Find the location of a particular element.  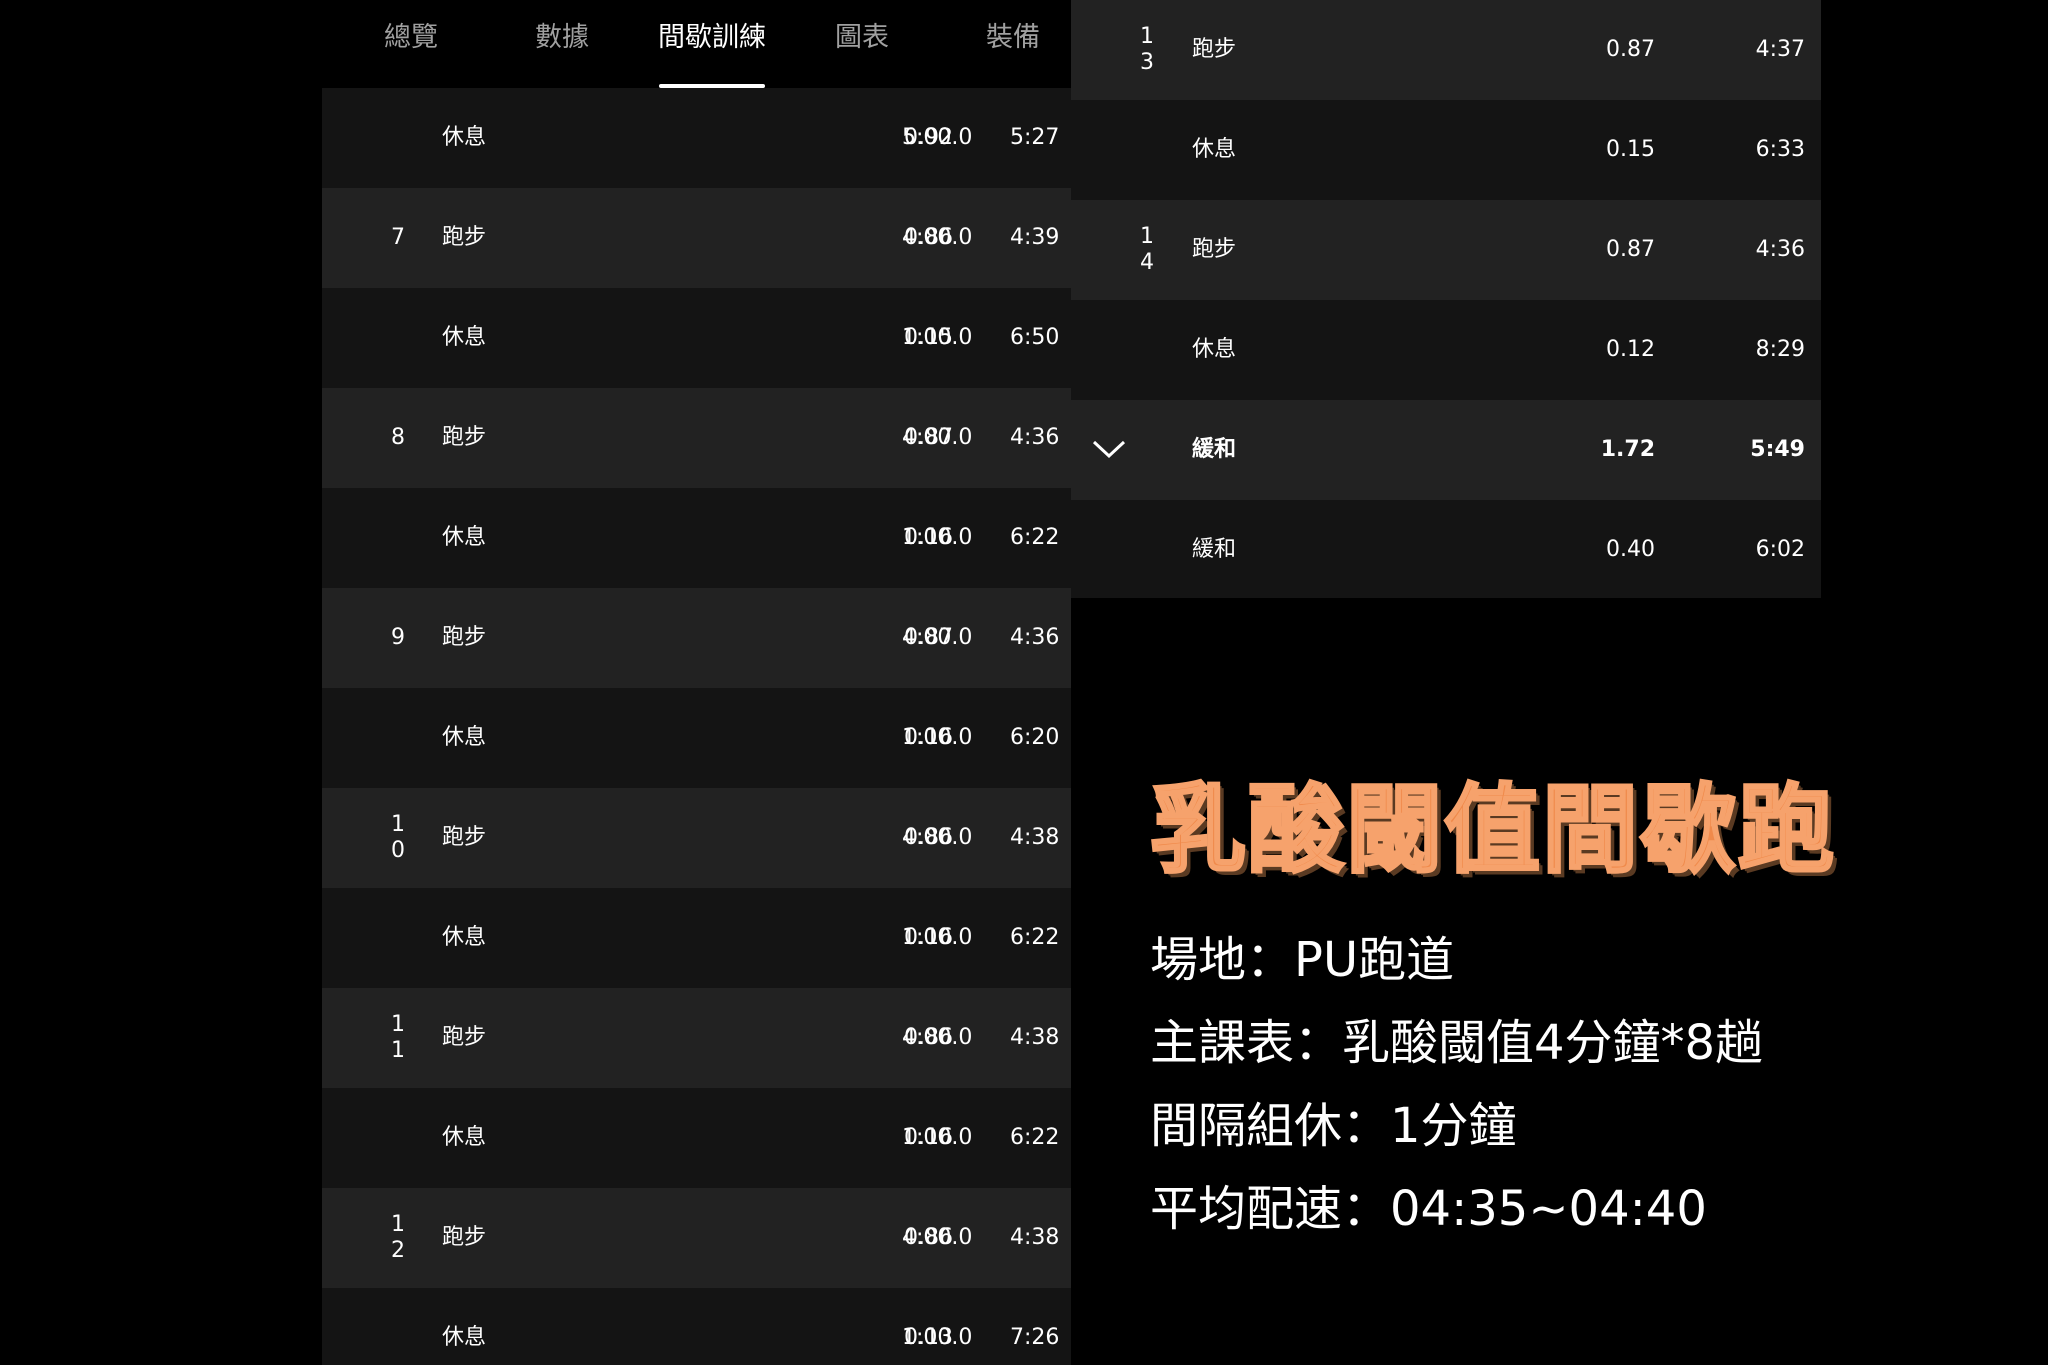

interval-pace: 4:37 is located at coordinates (1780, 49).